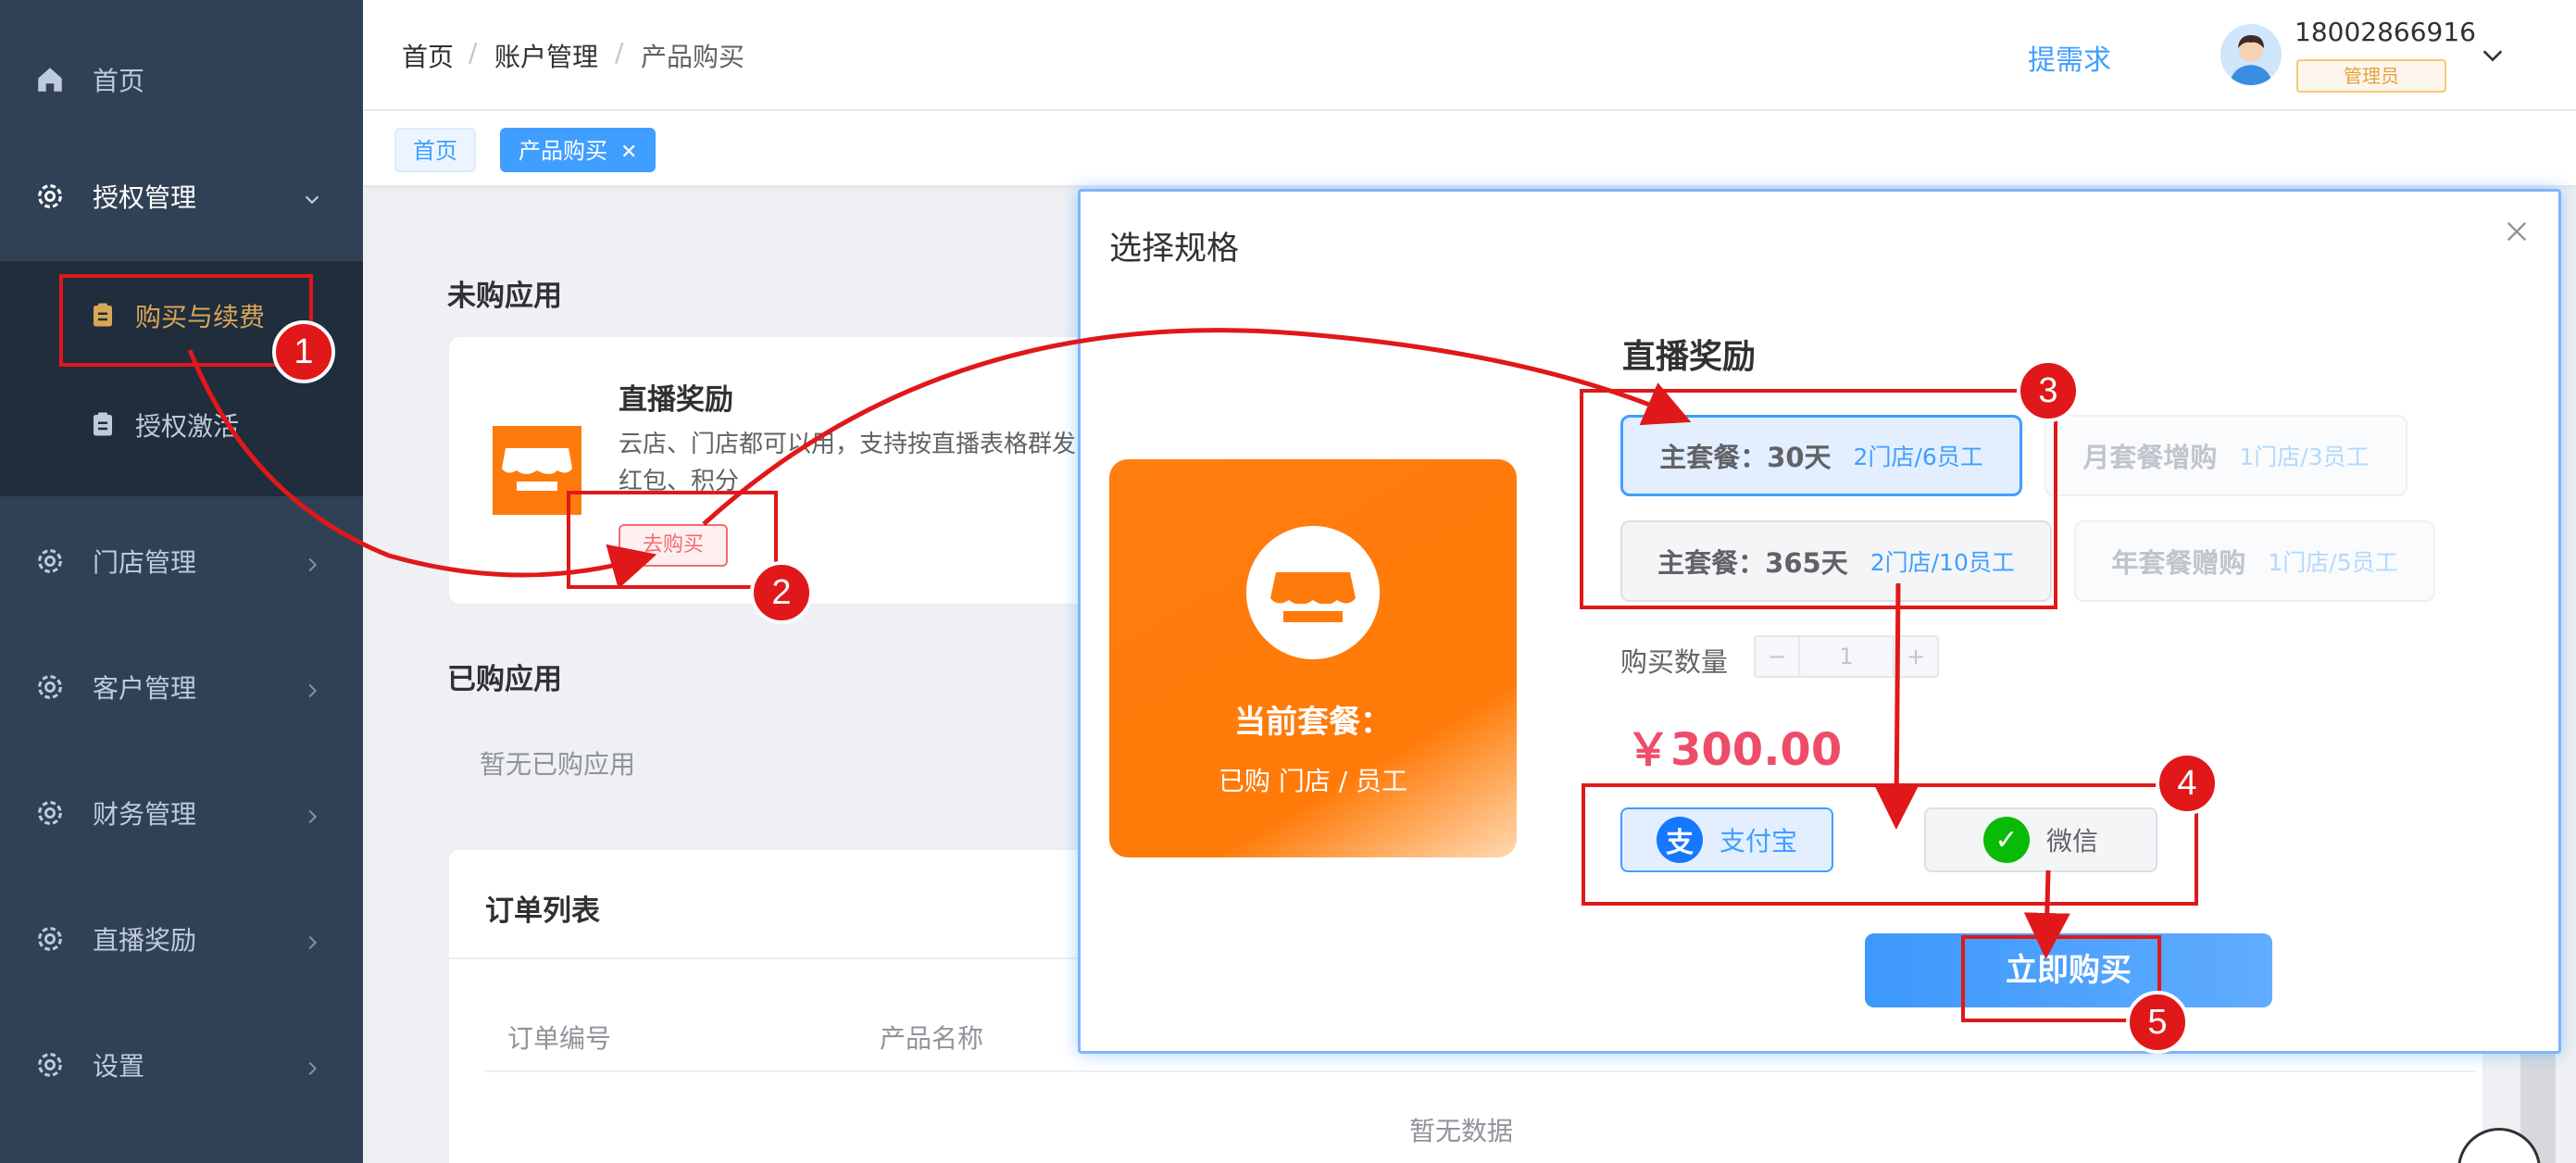 This screenshot has height=1163, width=2576. Describe the element at coordinates (50, 79) in the screenshot. I see `home-icon` at that location.